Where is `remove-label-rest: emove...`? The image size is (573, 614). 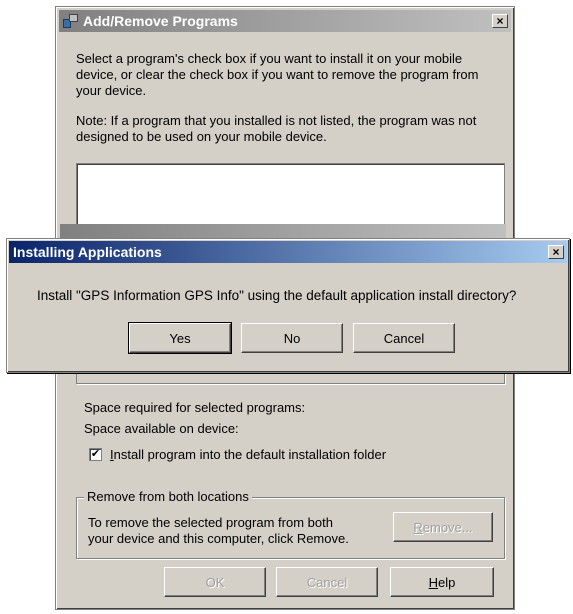 remove-label-rest: emove... is located at coordinates (447, 527).